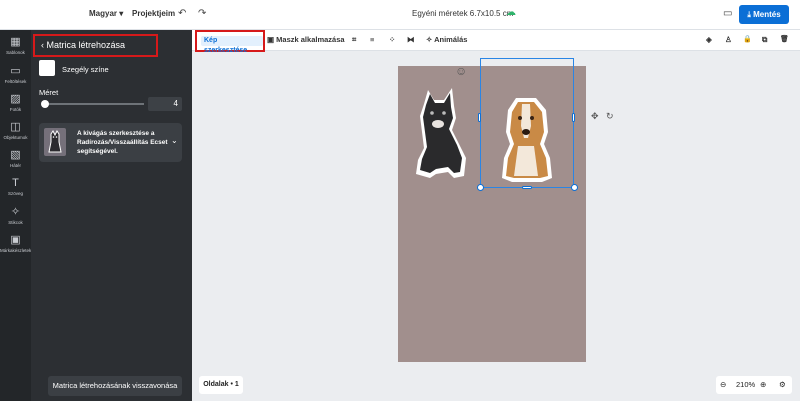 The width and height of the screenshot is (800, 401). What do you see at coordinates (15, 71) in the screenshot?
I see `folder-icon: ▭` at bounding box center [15, 71].